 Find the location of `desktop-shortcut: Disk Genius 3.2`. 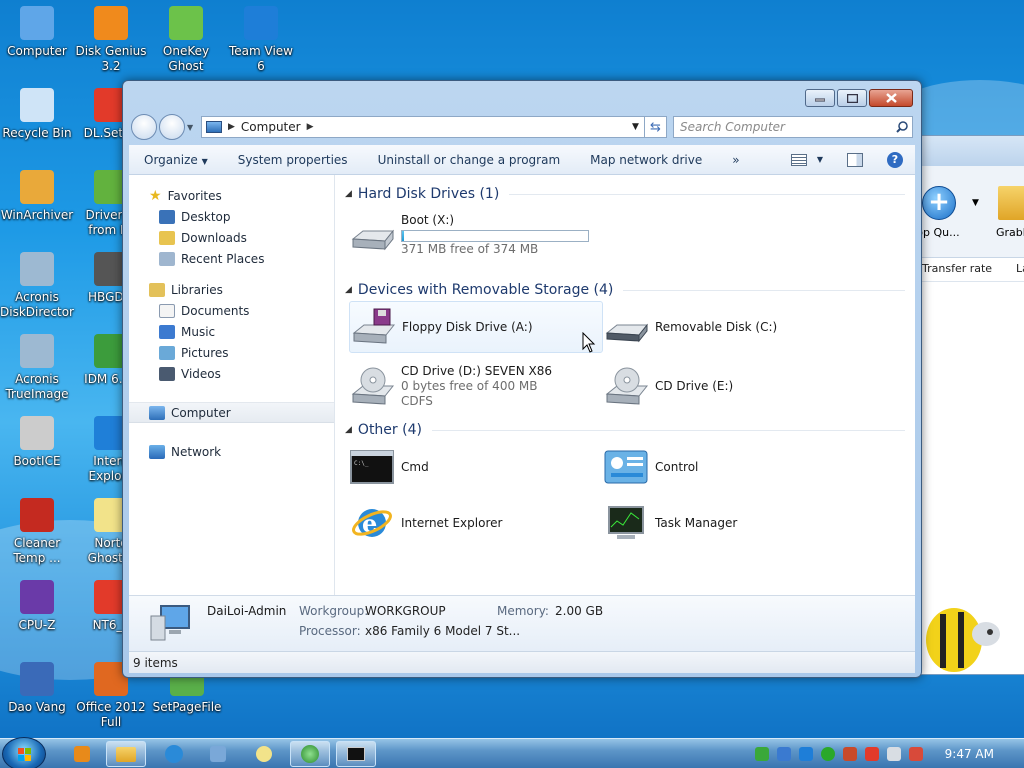

desktop-shortcut: Disk Genius 3.2 is located at coordinates (111, 40).